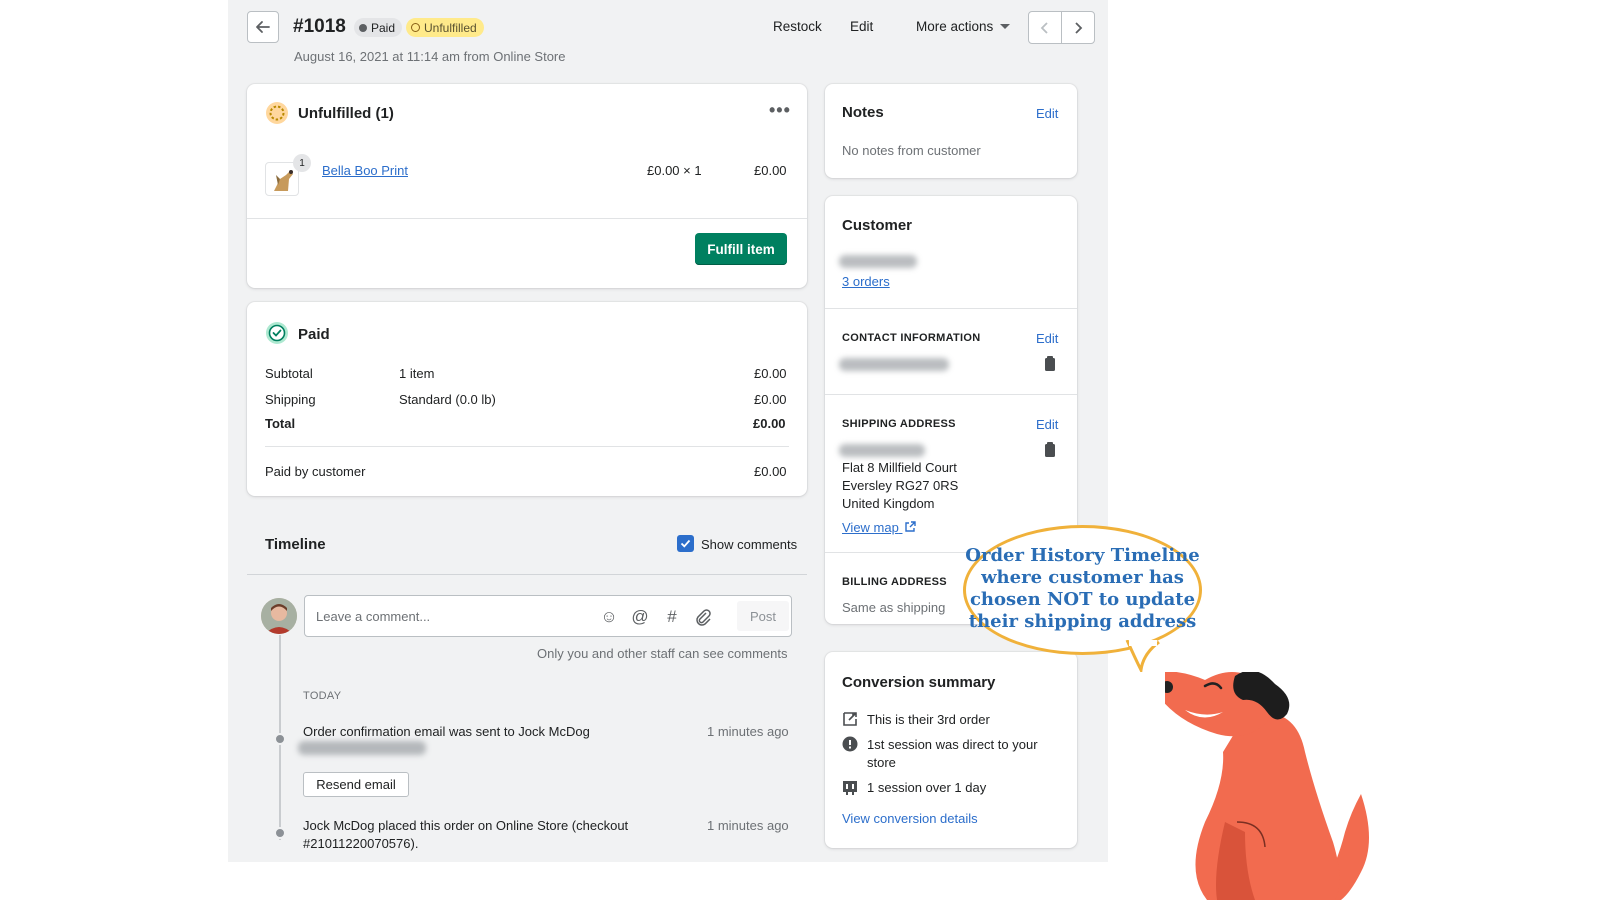 The width and height of the screenshot is (1600, 900). I want to click on billing-heading: BILLING ADDRESS, so click(894, 582).